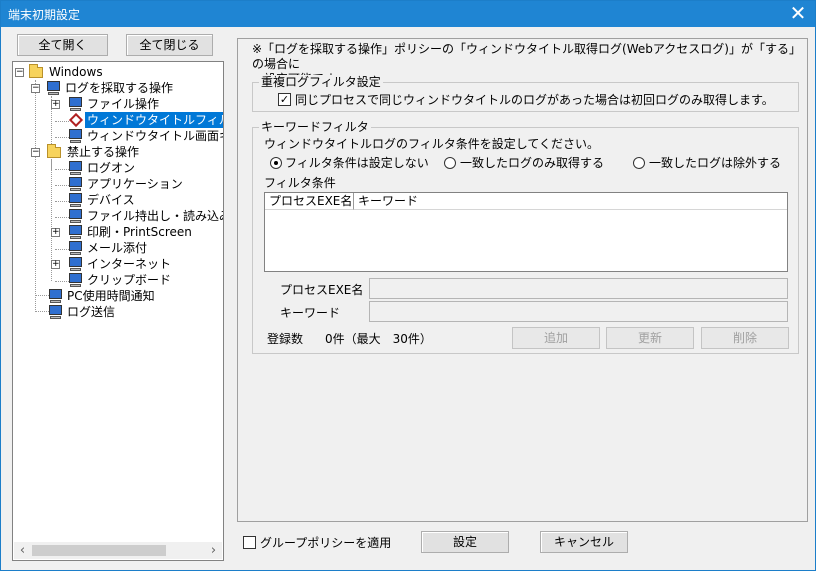 This screenshot has height=571, width=816. What do you see at coordinates (276, 163) in the screenshot?
I see `radio-no-filter` at bounding box center [276, 163].